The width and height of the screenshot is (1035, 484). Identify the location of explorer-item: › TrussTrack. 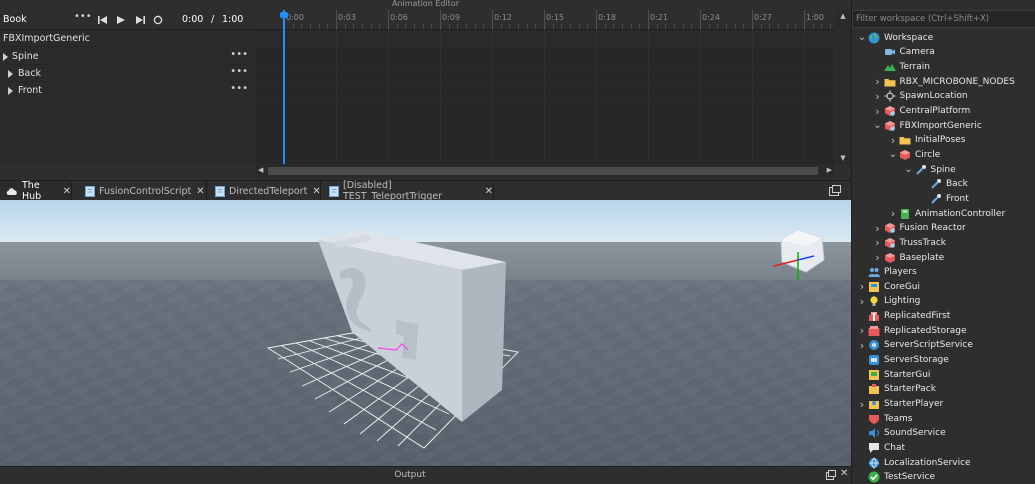
(909, 243).